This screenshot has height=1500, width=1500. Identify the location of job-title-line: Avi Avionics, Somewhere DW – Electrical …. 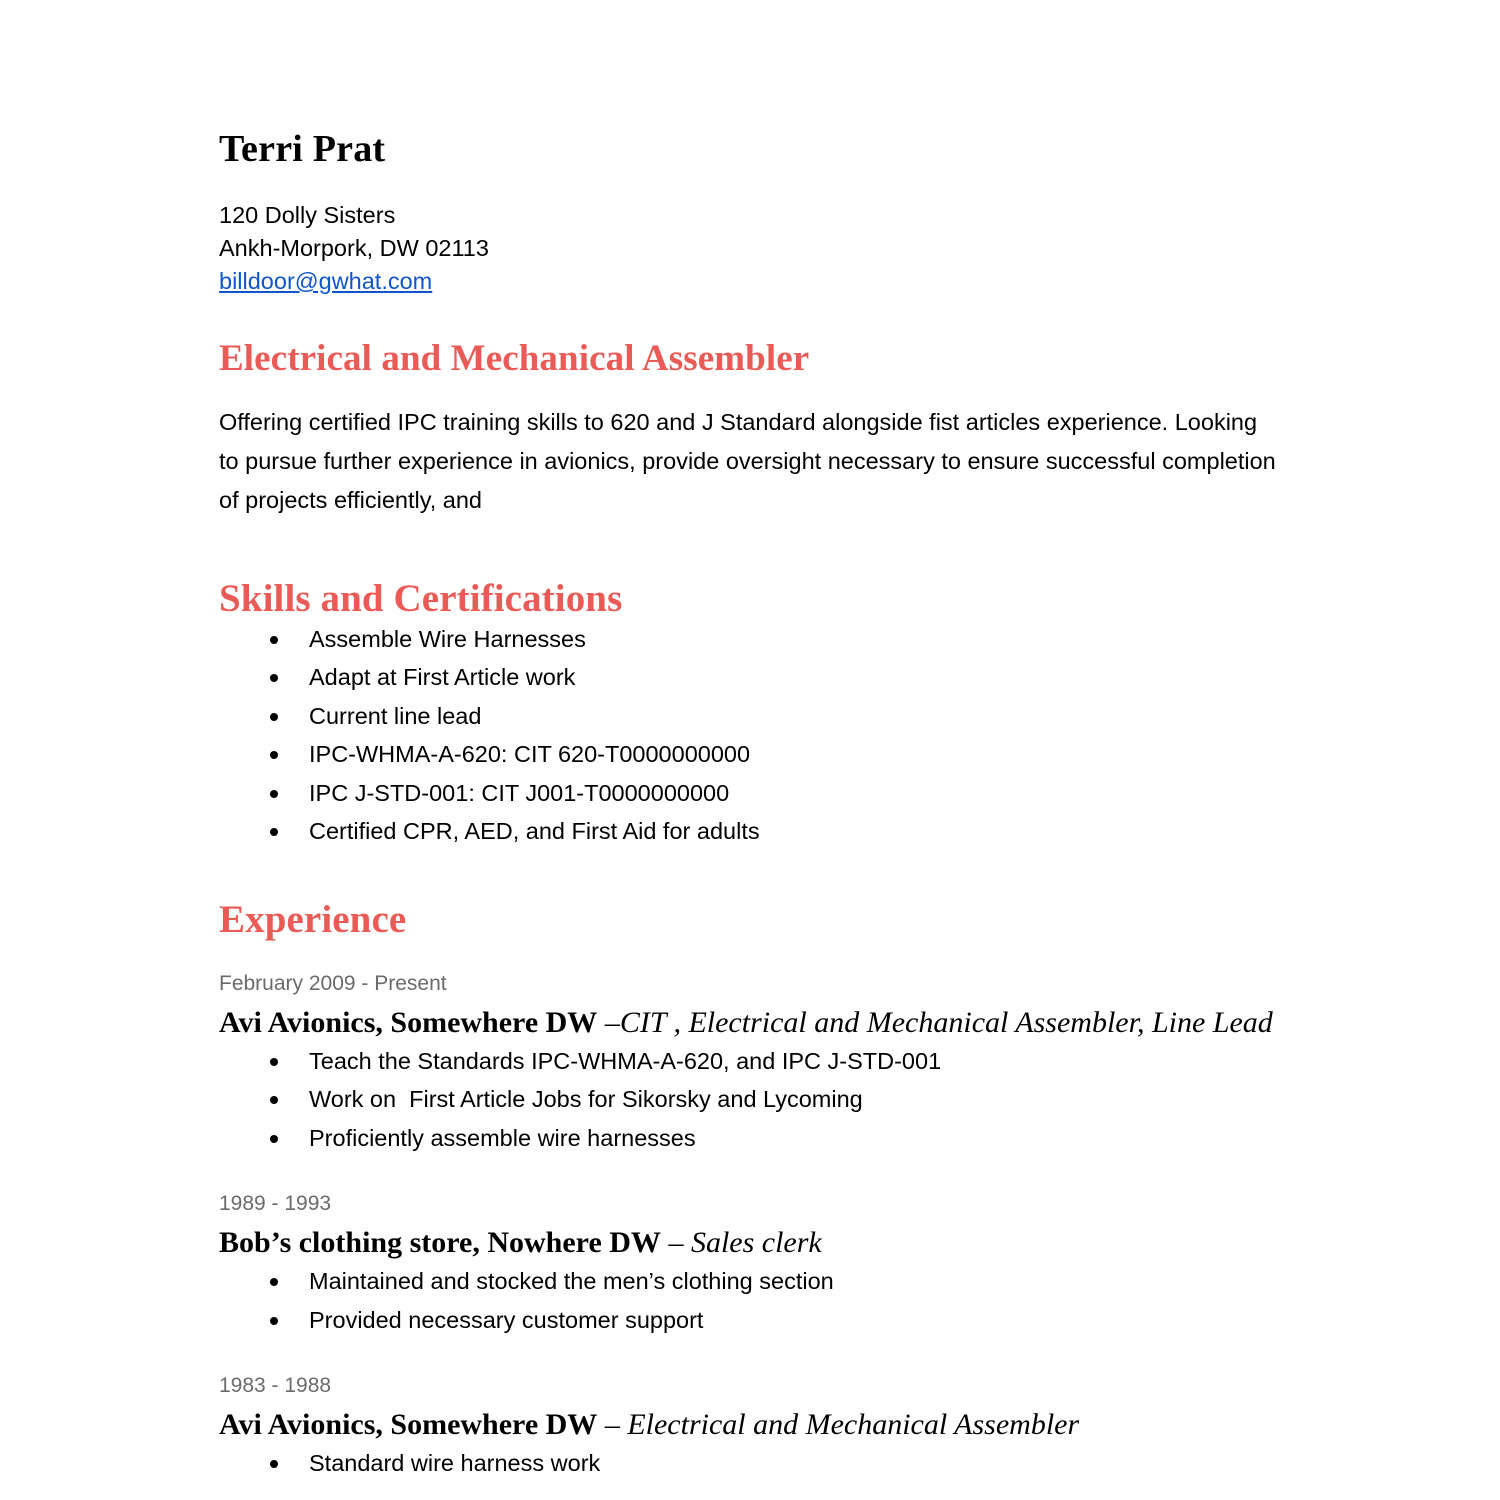
(749, 1422).